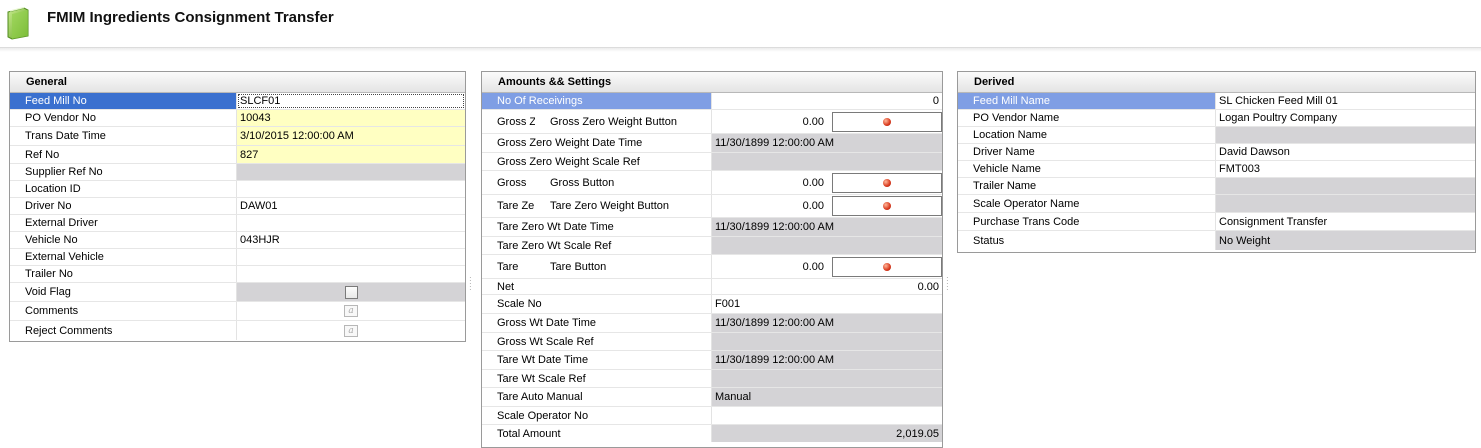 This screenshot has height=448, width=1481. I want to click on general-row-external-vehicle: External Vehicle, so click(237, 257).